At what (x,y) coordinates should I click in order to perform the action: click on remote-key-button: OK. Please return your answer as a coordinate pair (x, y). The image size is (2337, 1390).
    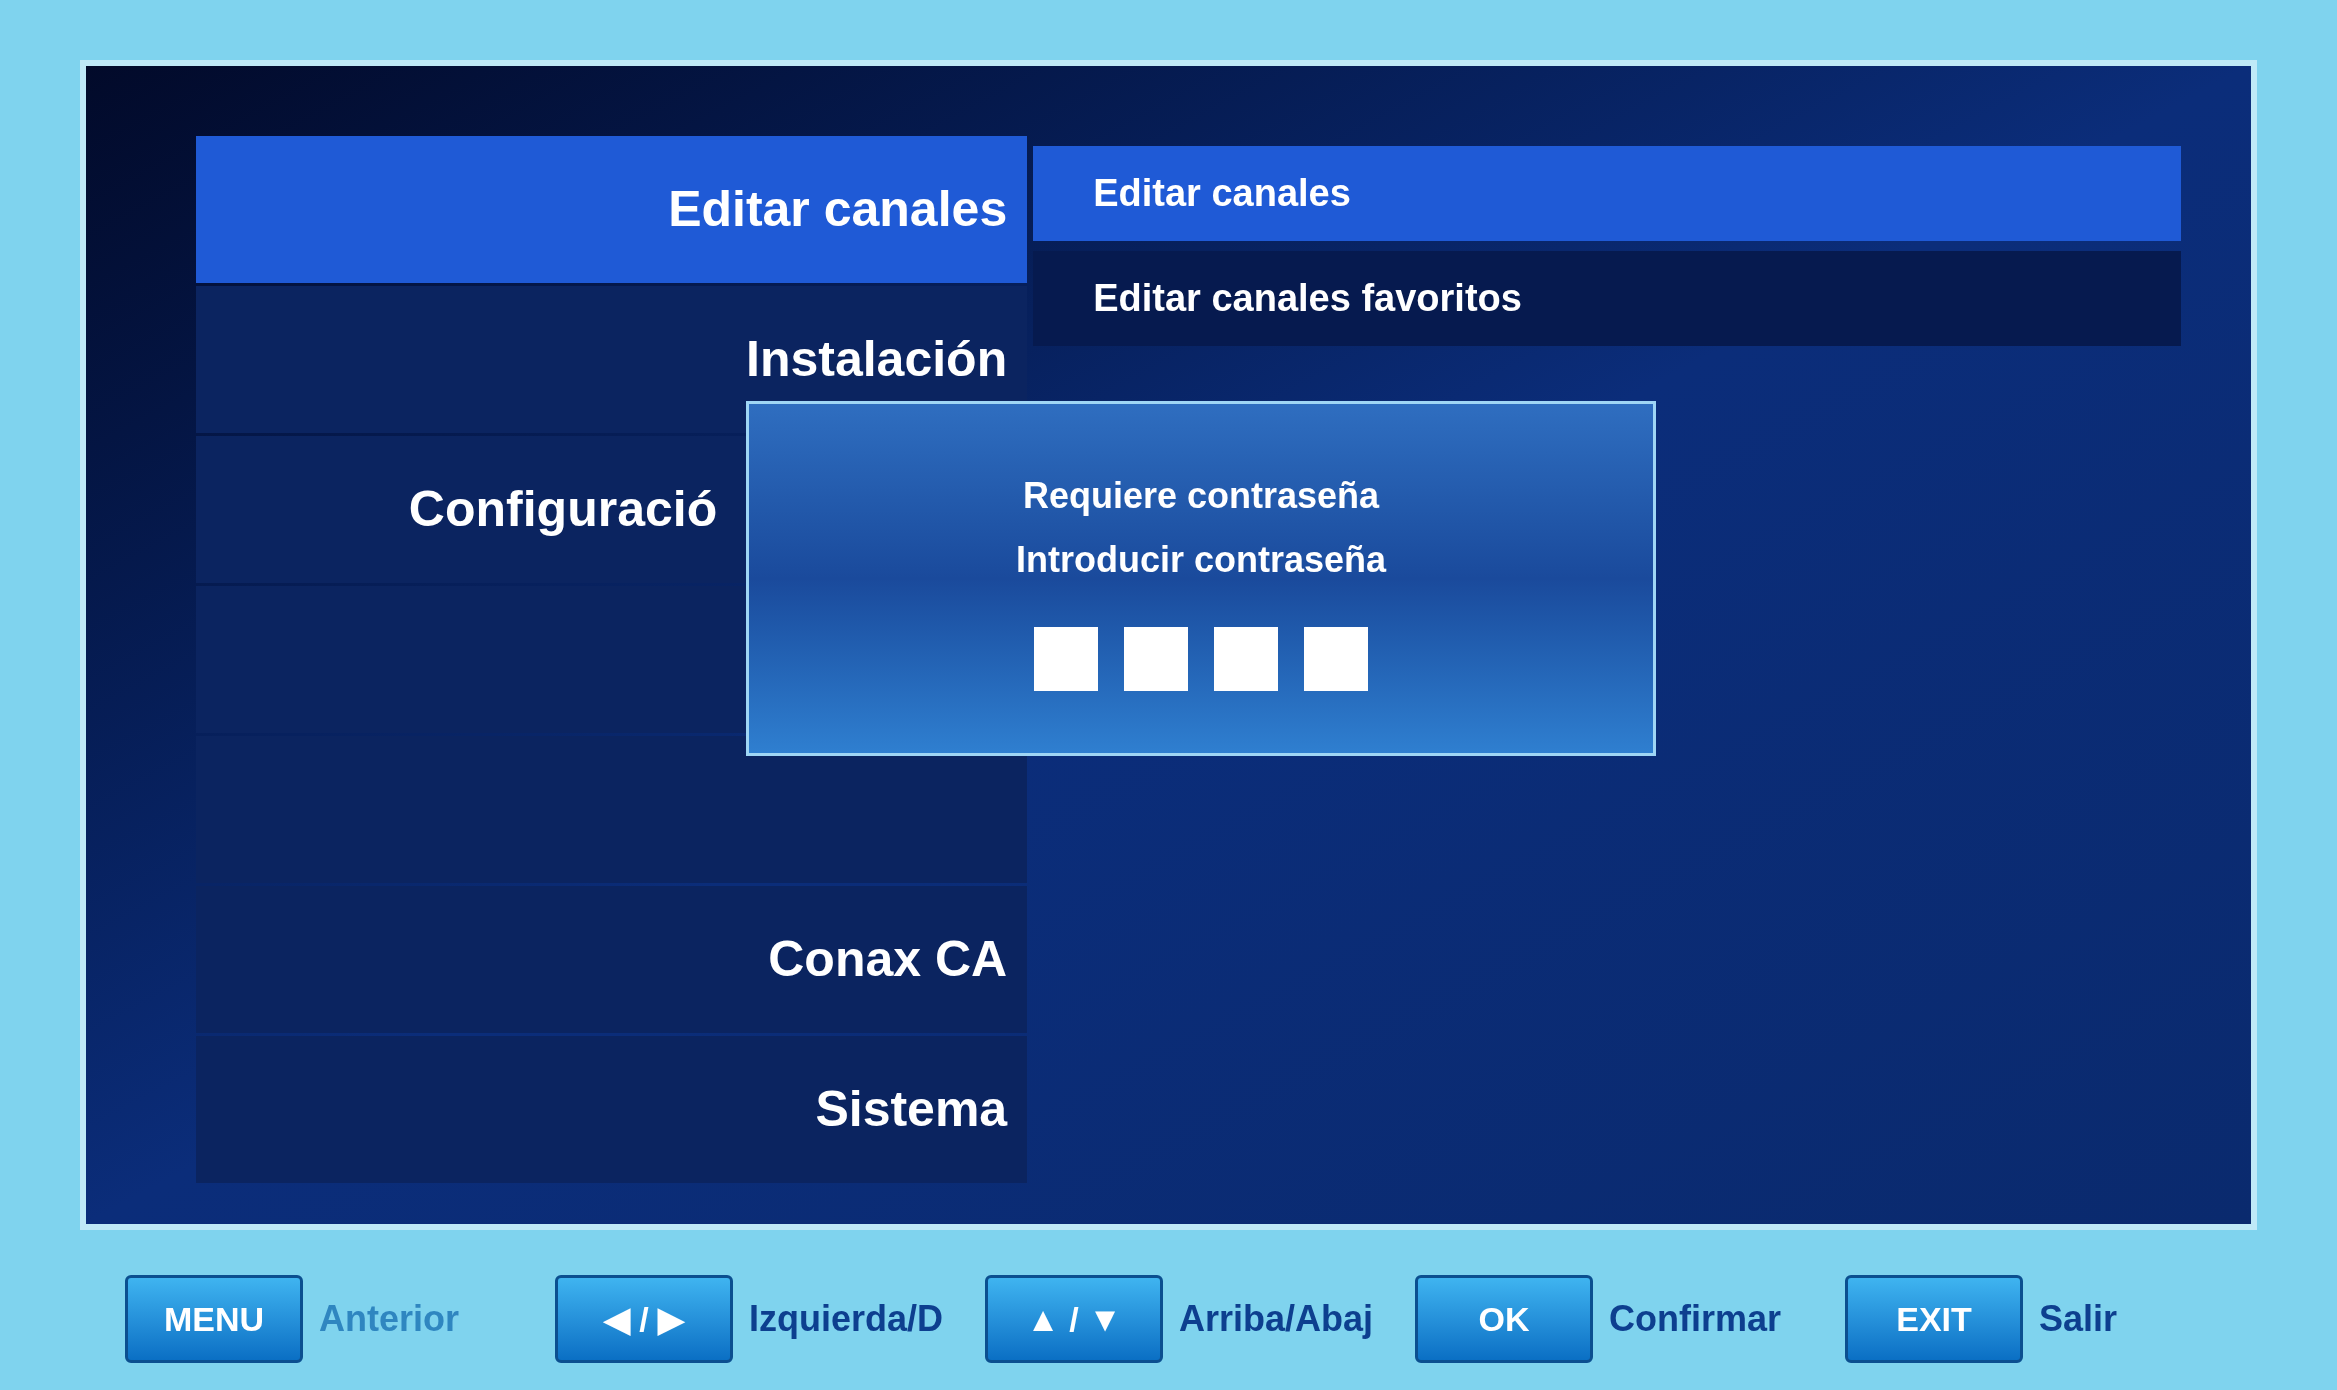
    Looking at the image, I should click on (1504, 1319).